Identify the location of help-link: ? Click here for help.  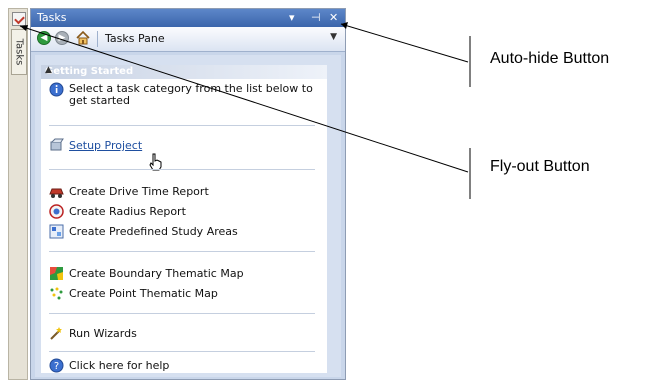
(186, 366).